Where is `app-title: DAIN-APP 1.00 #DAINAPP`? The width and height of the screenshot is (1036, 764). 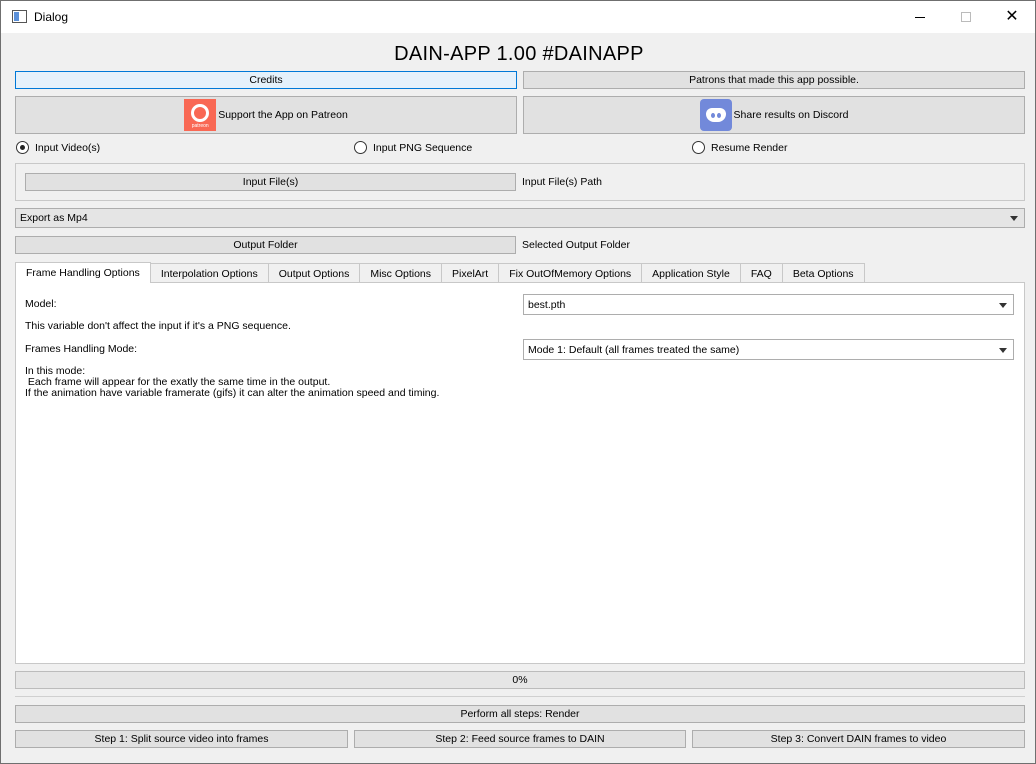 app-title: DAIN-APP 1.00 #DAINAPP is located at coordinates (519, 54).